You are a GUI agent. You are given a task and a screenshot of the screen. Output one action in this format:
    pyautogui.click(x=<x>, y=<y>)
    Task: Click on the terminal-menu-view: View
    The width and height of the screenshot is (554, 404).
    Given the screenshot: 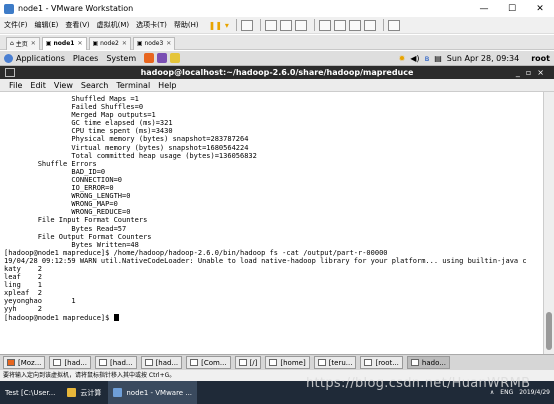 What is the action you would take?
    pyautogui.click(x=63, y=85)
    